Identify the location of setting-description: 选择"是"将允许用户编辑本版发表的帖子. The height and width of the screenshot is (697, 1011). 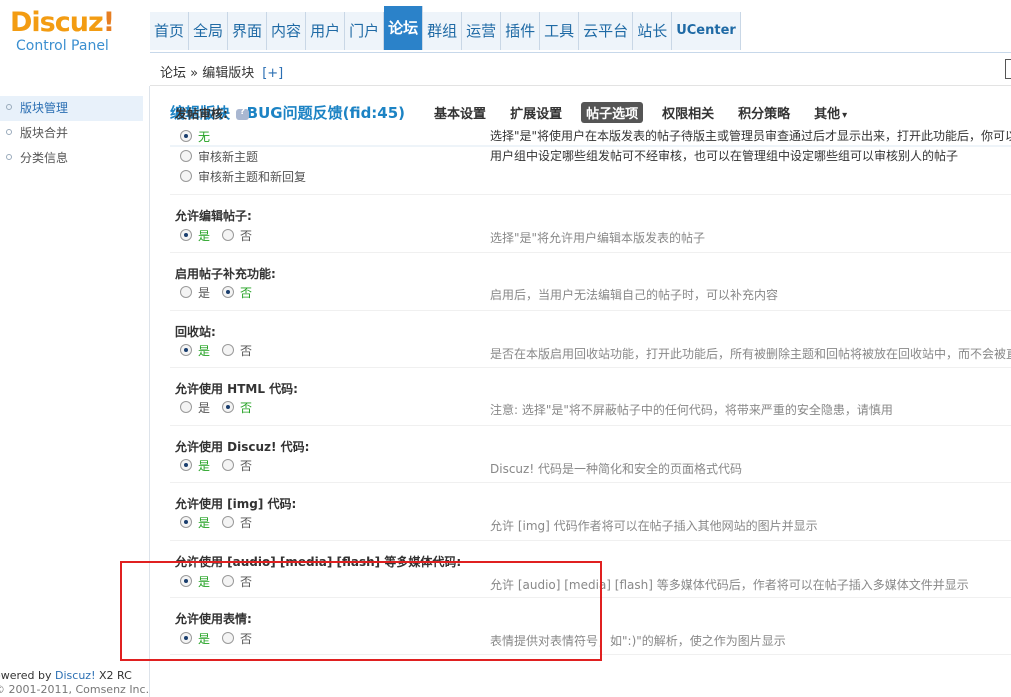
(598, 238).